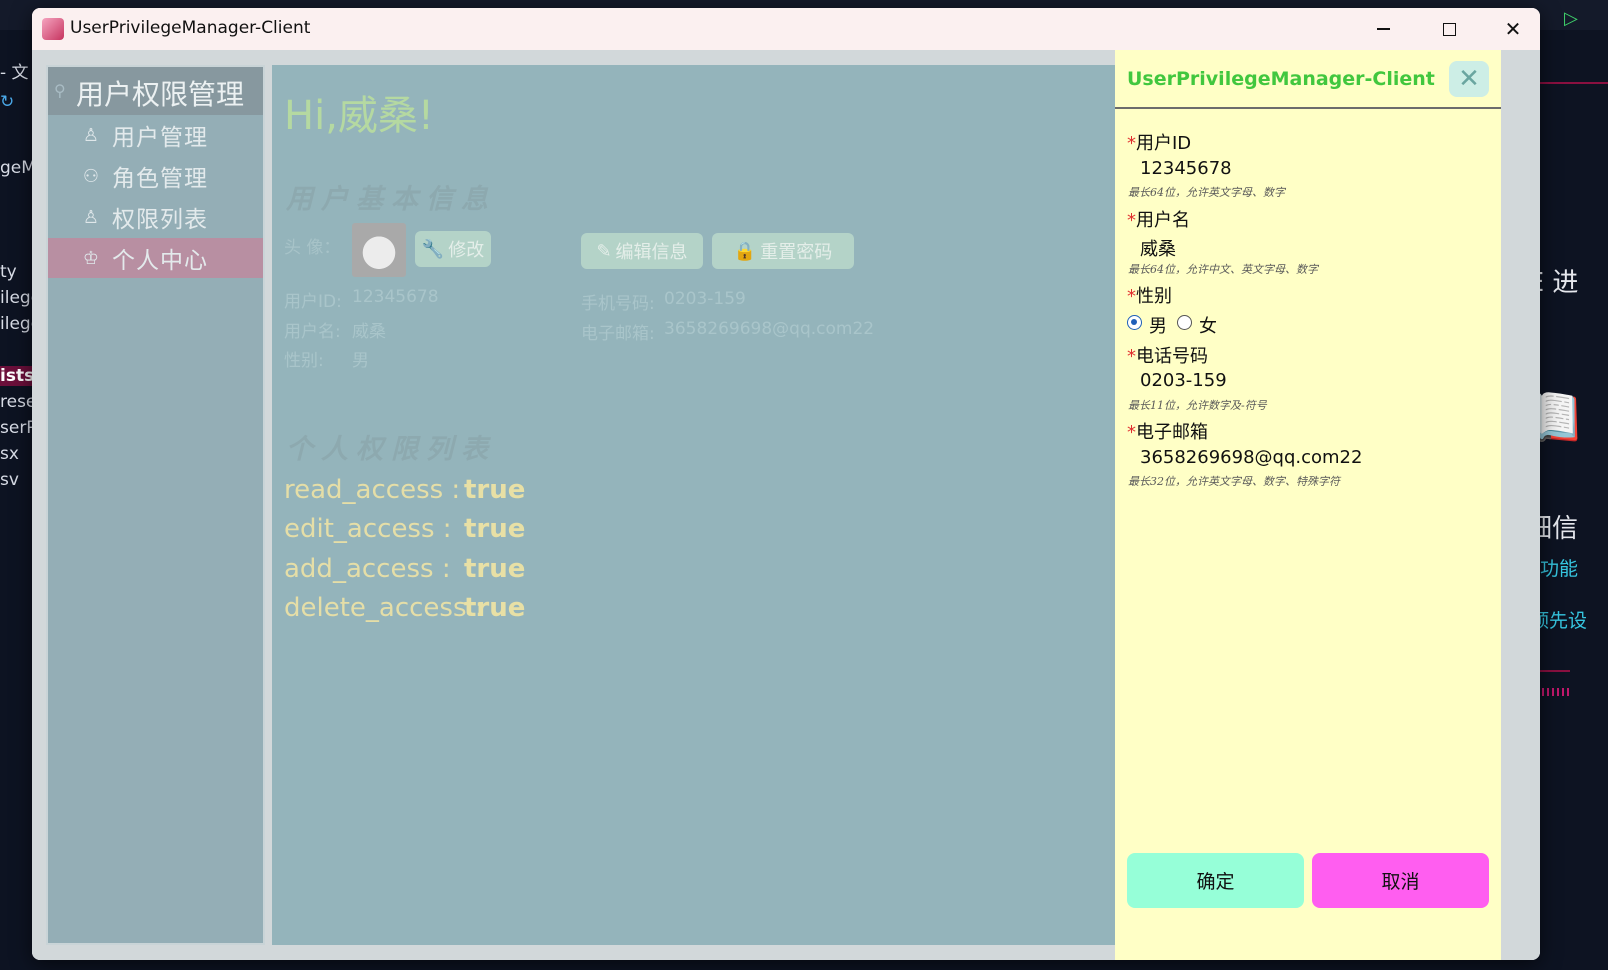 This screenshot has height=970, width=1608. I want to click on wrench-icon: 🔧, so click(433, 249).